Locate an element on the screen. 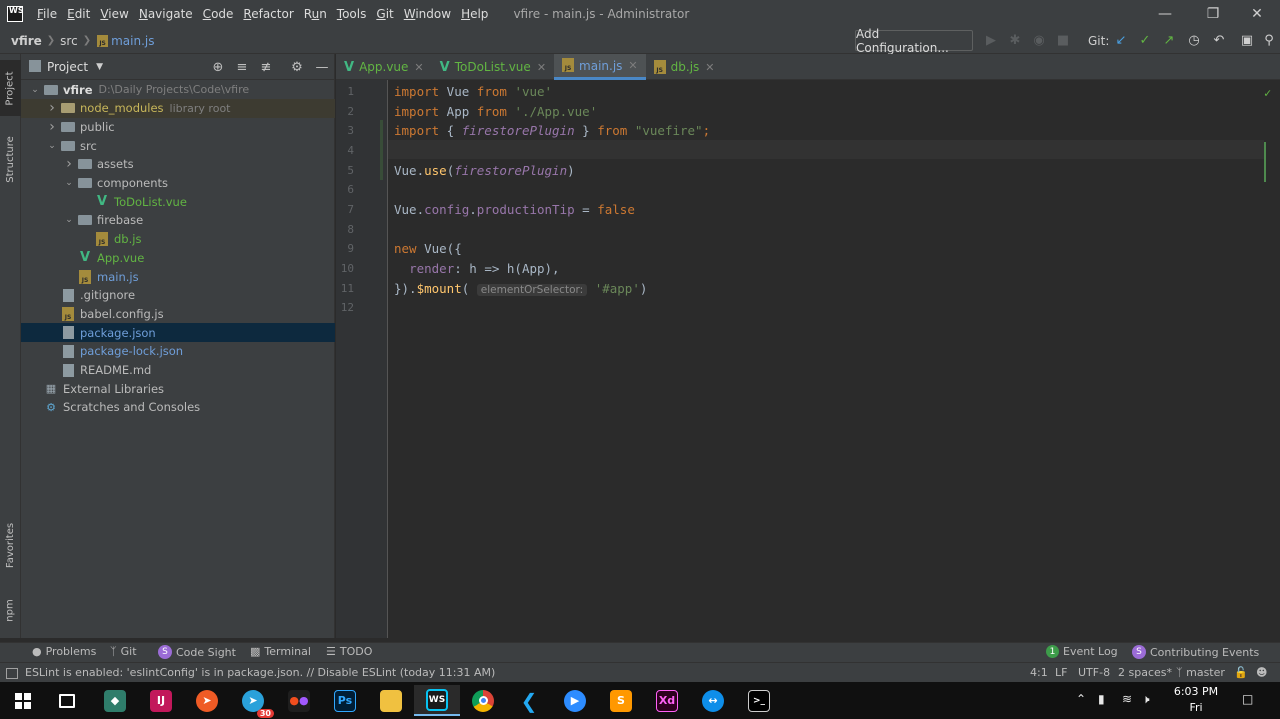 The image size is (1280, 719). todo-tab: ☰ TODO is located at coordinates (349, 651).